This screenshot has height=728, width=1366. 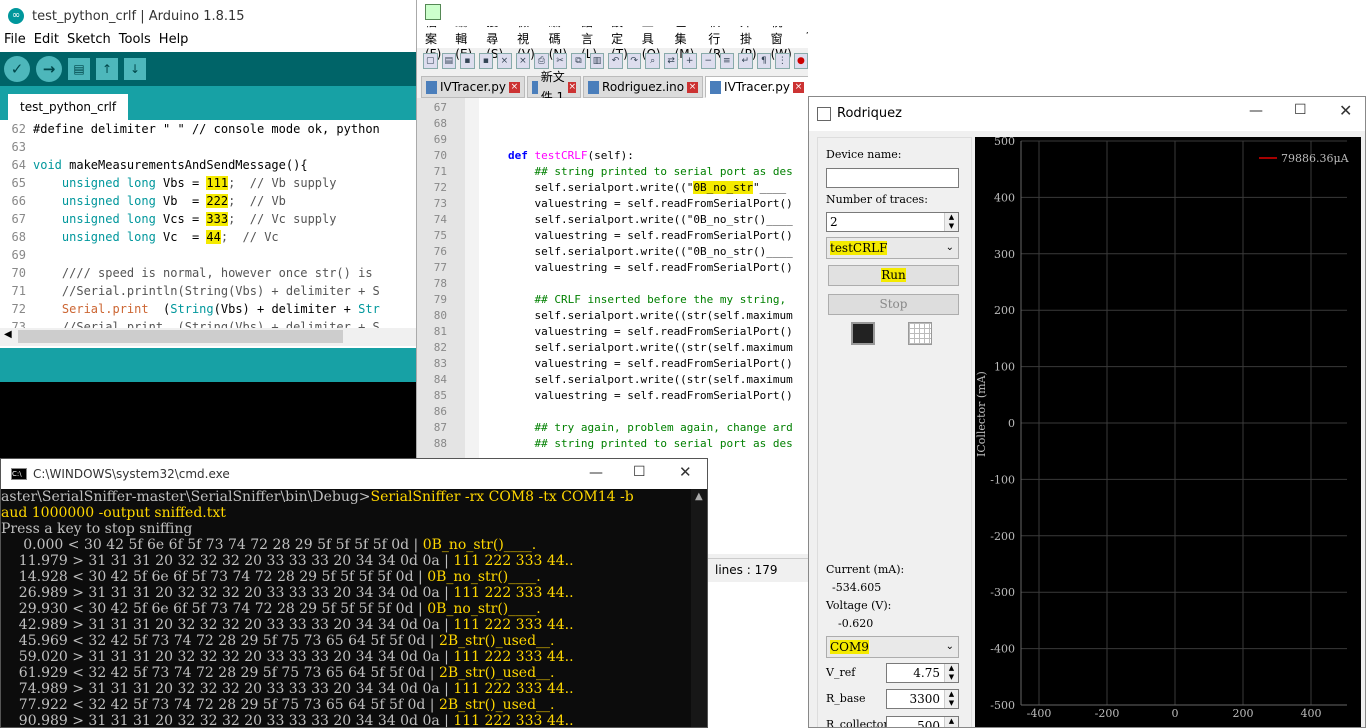 What do you see at coordinates (208, 16) in the screenshot?
I see `arduino-titlebar: ∞ test_python_crlf | Arduino 1.8.15` at bounding box center [208, 16].